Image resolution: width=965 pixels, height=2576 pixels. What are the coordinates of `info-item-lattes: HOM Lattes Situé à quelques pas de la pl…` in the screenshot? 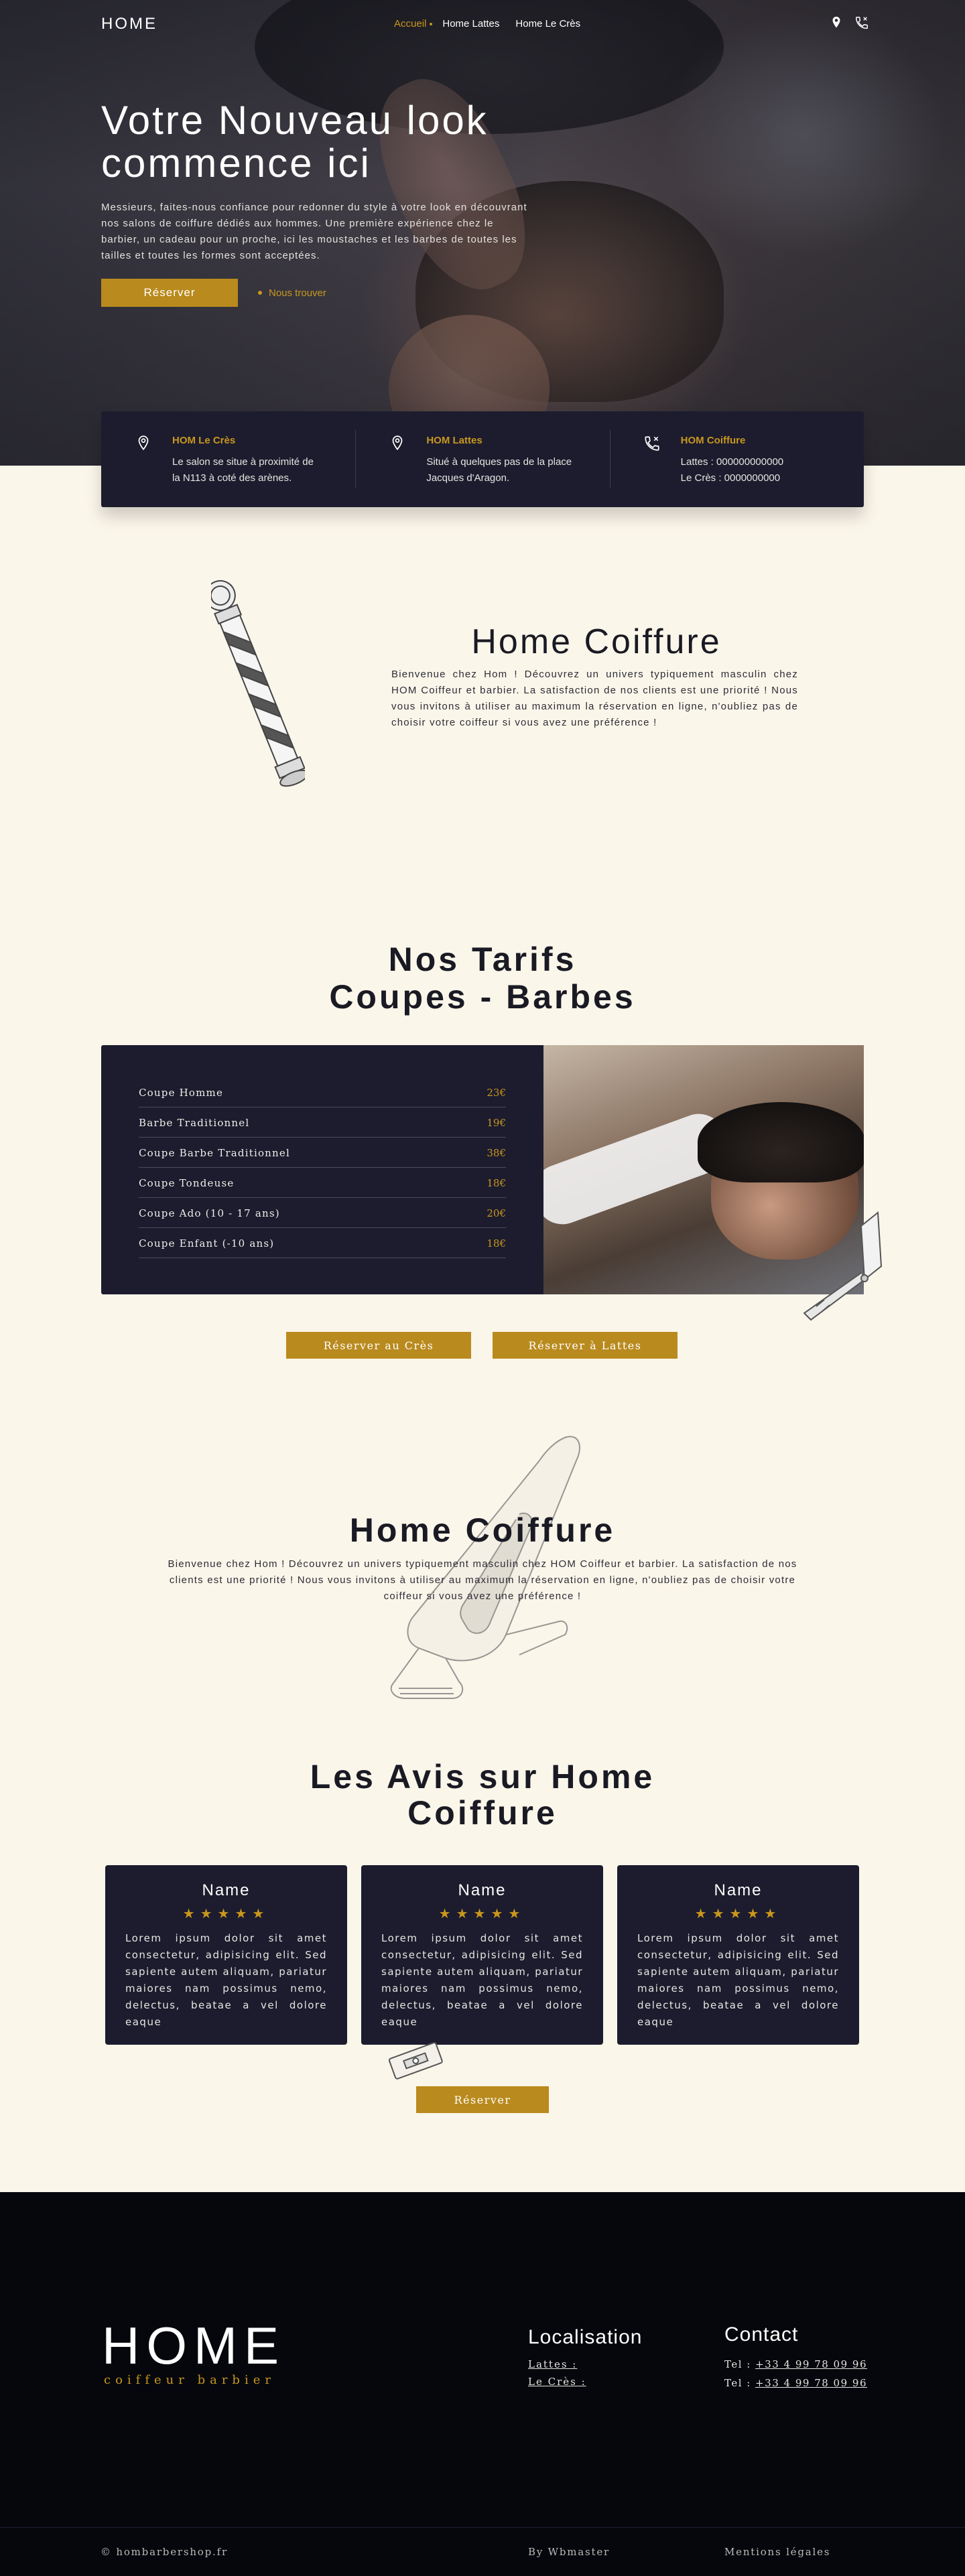 It's located at (482, 459).